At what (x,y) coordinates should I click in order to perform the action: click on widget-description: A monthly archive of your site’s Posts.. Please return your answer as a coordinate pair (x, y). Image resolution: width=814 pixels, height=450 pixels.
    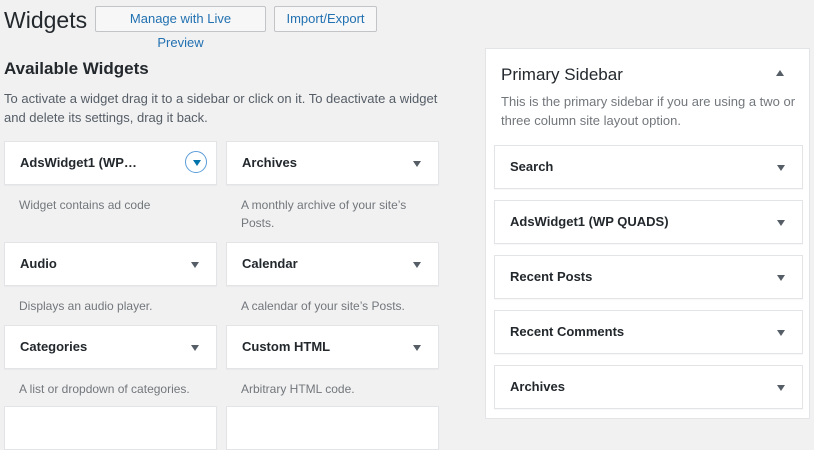
    Looking at the image, I should click on (324, 214).